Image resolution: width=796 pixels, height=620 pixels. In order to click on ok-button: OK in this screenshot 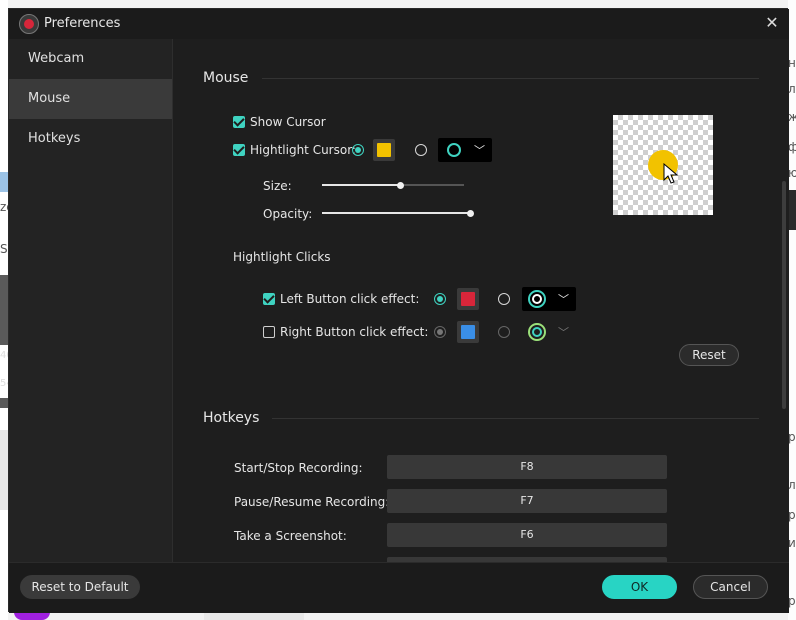, I will do `click(639, 587)`.